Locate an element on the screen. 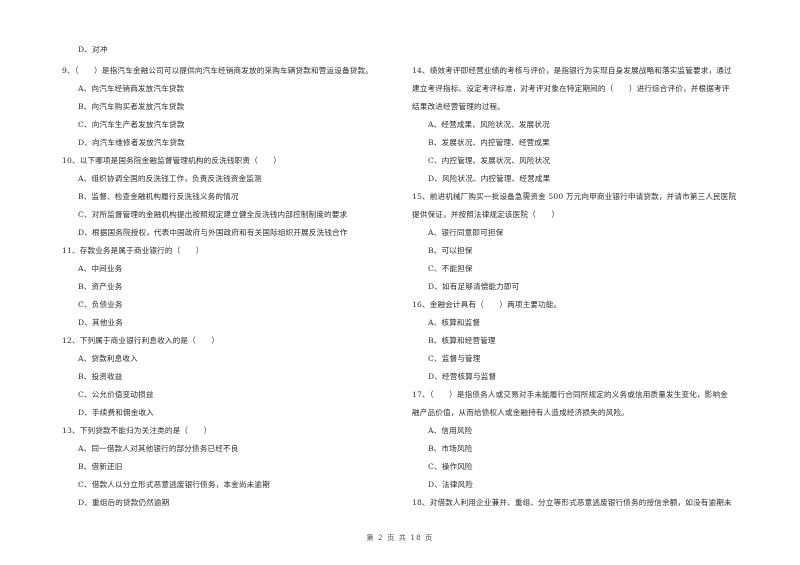 The height and width of the screenshot is (565, 800). question-line: 结果改进经营管理的过程。 is located at coordinates (458, 106).